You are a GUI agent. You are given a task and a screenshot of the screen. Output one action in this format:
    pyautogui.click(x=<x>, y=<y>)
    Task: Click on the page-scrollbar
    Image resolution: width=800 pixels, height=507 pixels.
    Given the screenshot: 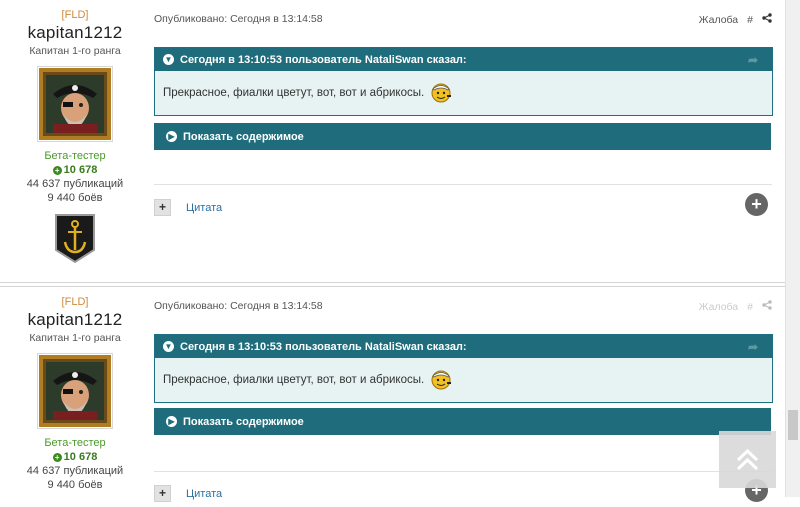 What is the action you would take?
    pyautogui.click(x=792, y=248)
    